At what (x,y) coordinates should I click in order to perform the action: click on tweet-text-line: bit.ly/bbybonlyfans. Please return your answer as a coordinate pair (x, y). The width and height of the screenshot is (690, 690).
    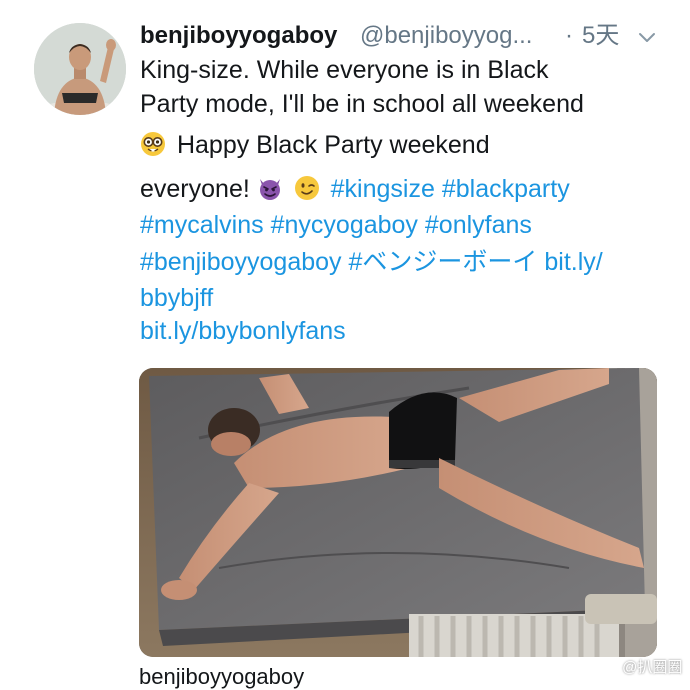
    Looking at the image, I should click on (410, 331).